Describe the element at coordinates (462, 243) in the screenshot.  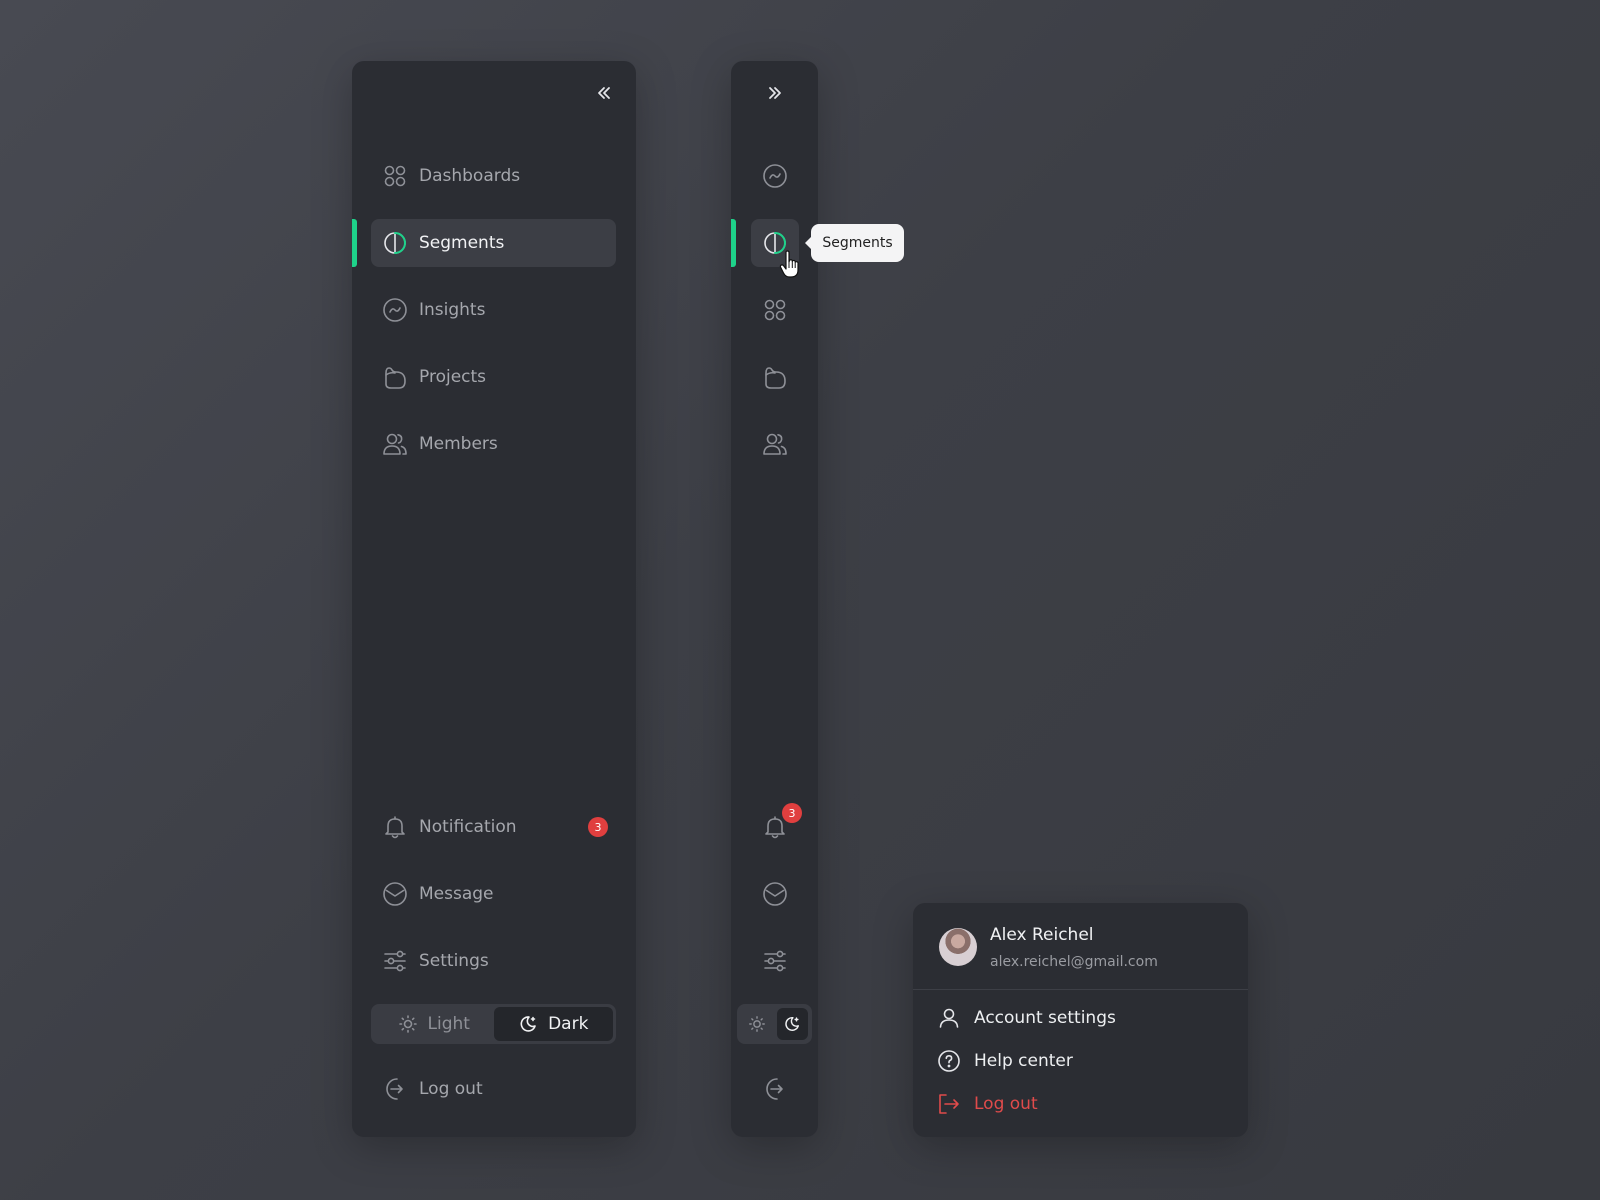
I see `sidebar-item-label: Segments` at that location.